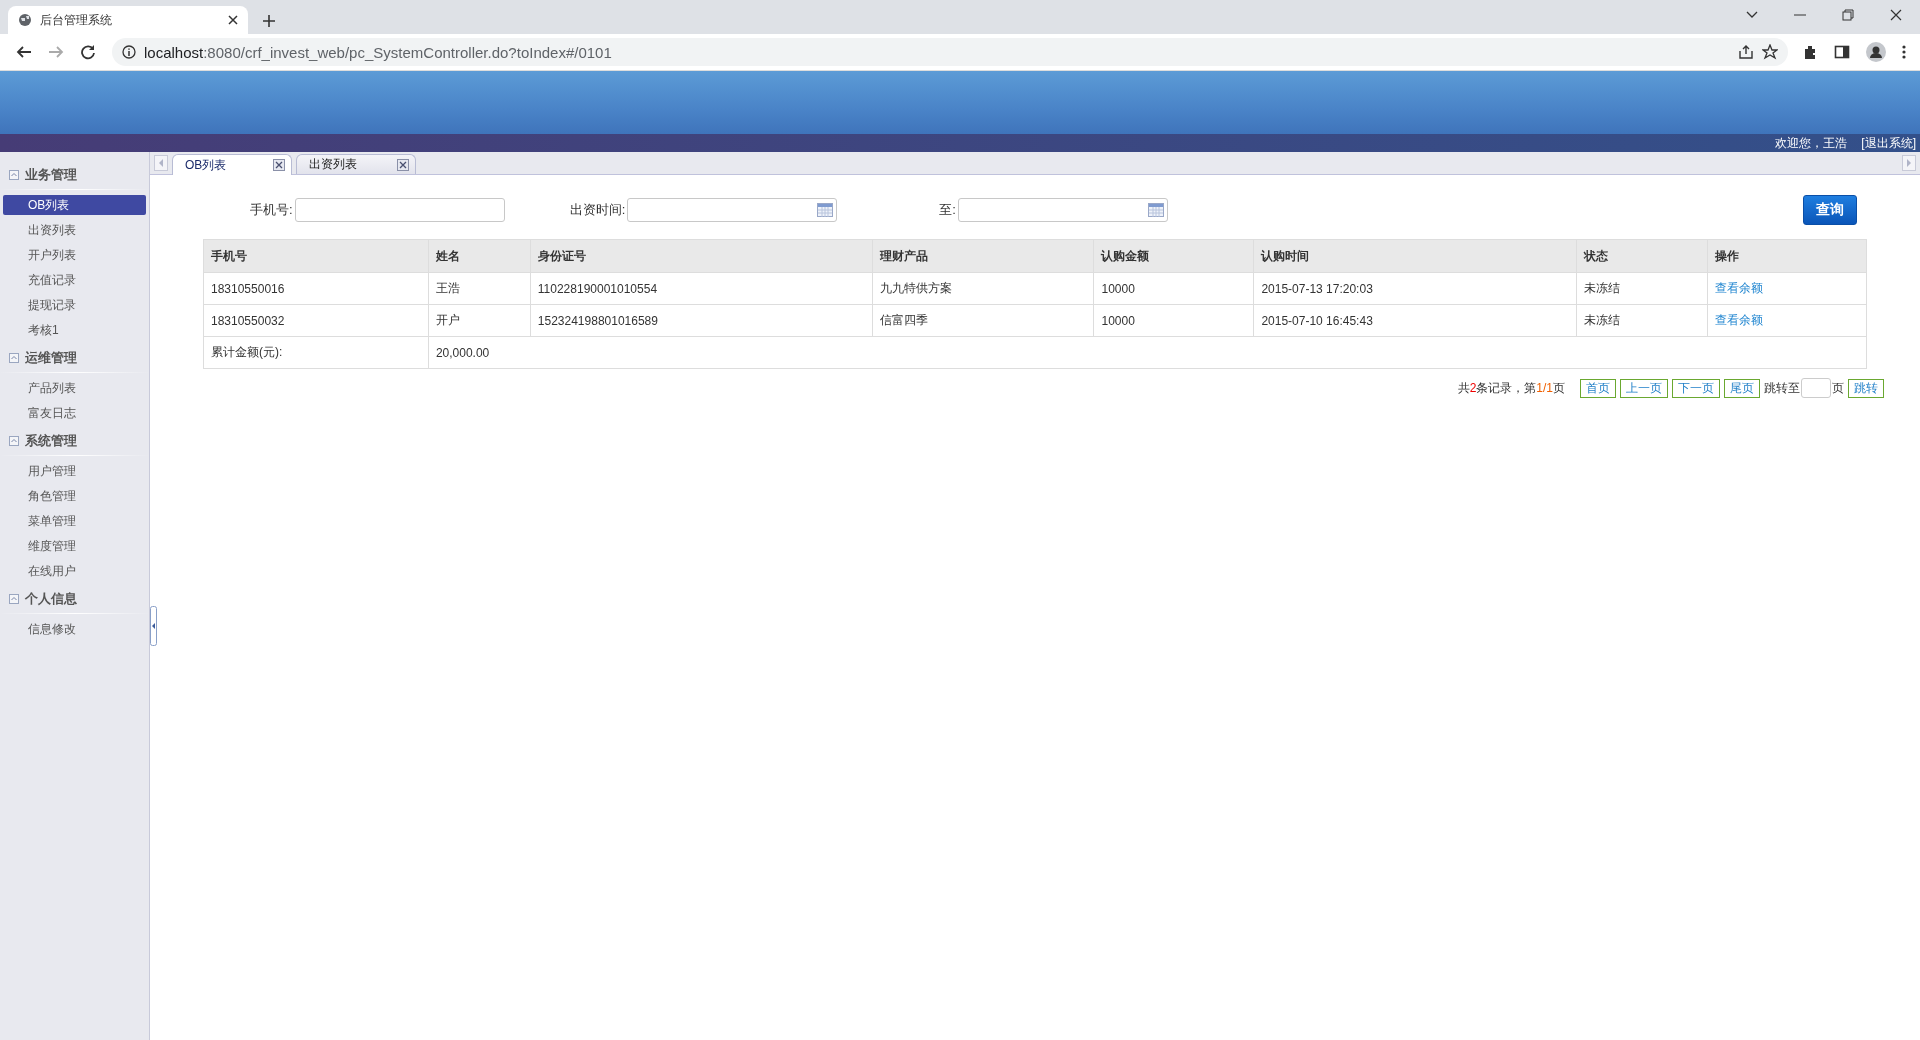 The image size is (1920, 1040). What do you see at coordinates (1642, 256) in the screenshot?
I see `column-header: 状态` at bounding box center [1642, 256].